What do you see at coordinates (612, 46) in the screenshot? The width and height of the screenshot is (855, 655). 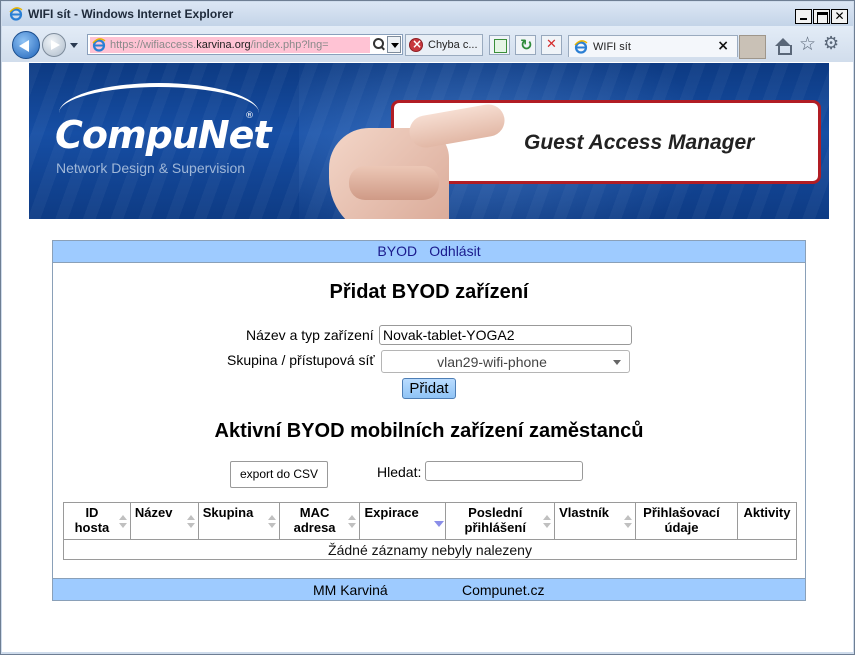 I see `active-tab-label: WIFI sít` at bounding box center [612, 46].